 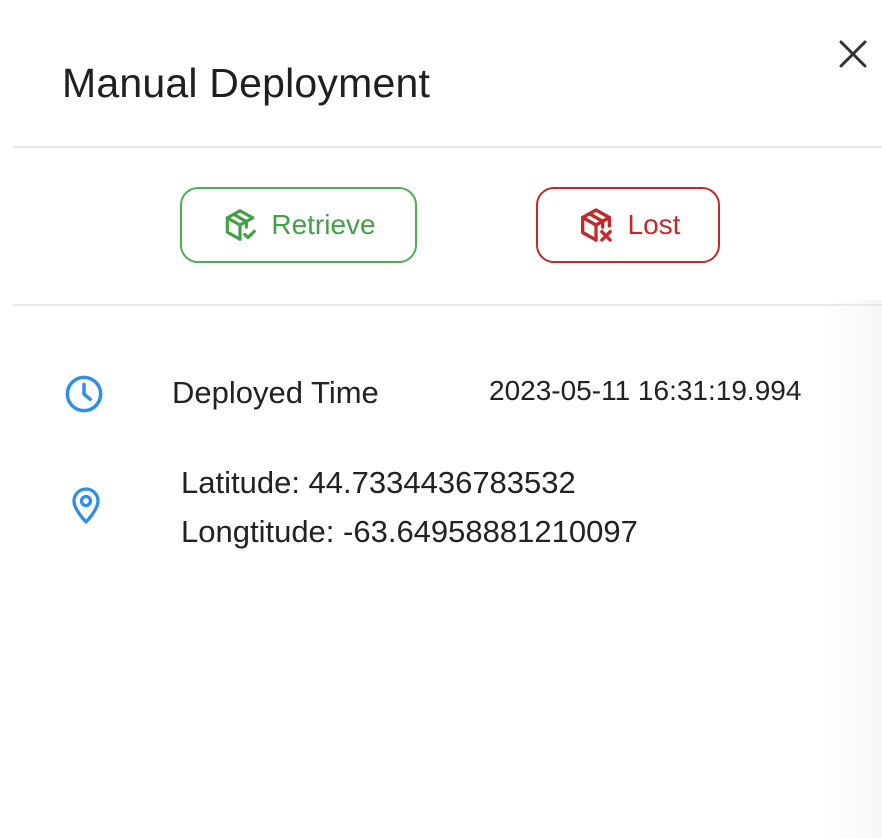 What do you see at coordinates (645, 390) in the screenshot?
I see `deployed-time-value: 2023-05-11 16:31:19.994` at bounding box center [645, 390].